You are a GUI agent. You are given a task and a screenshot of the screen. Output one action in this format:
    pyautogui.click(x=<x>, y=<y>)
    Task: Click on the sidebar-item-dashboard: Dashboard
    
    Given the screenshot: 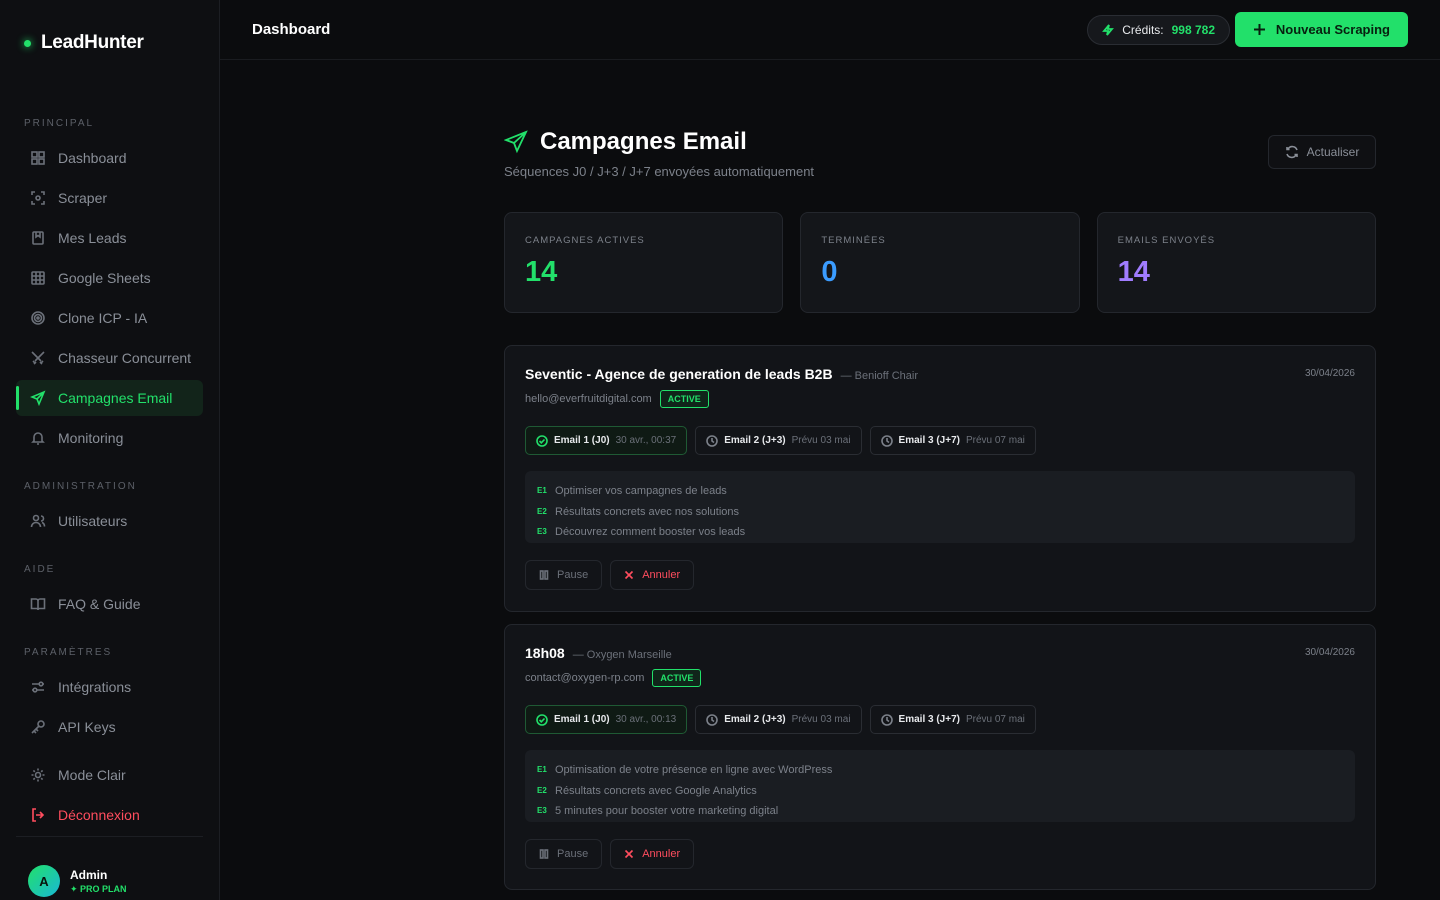 What is the action you would take?
    pyautogui.click(x=109, y=158)
    